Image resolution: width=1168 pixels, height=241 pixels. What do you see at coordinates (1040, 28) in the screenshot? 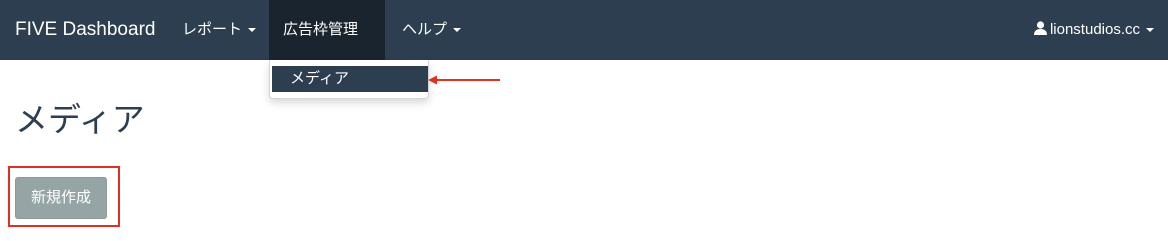
I see `user-icon` at bounding box center [1040, 28].